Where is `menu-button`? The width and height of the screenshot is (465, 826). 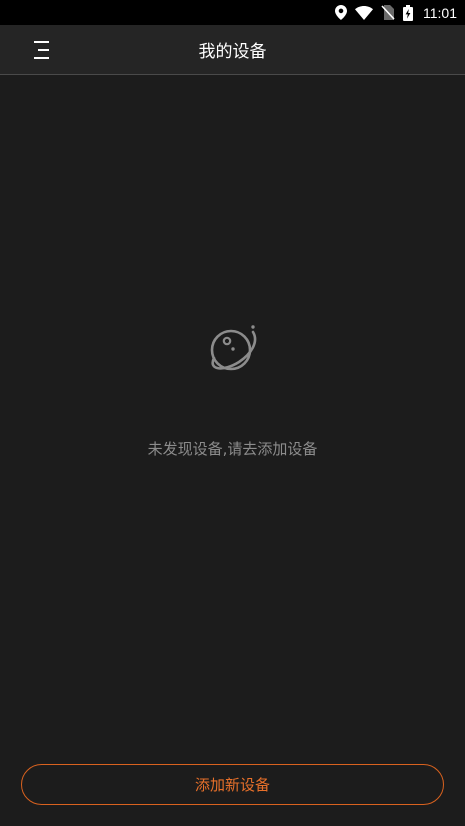 menu-button is located at coordinates (42, 50).